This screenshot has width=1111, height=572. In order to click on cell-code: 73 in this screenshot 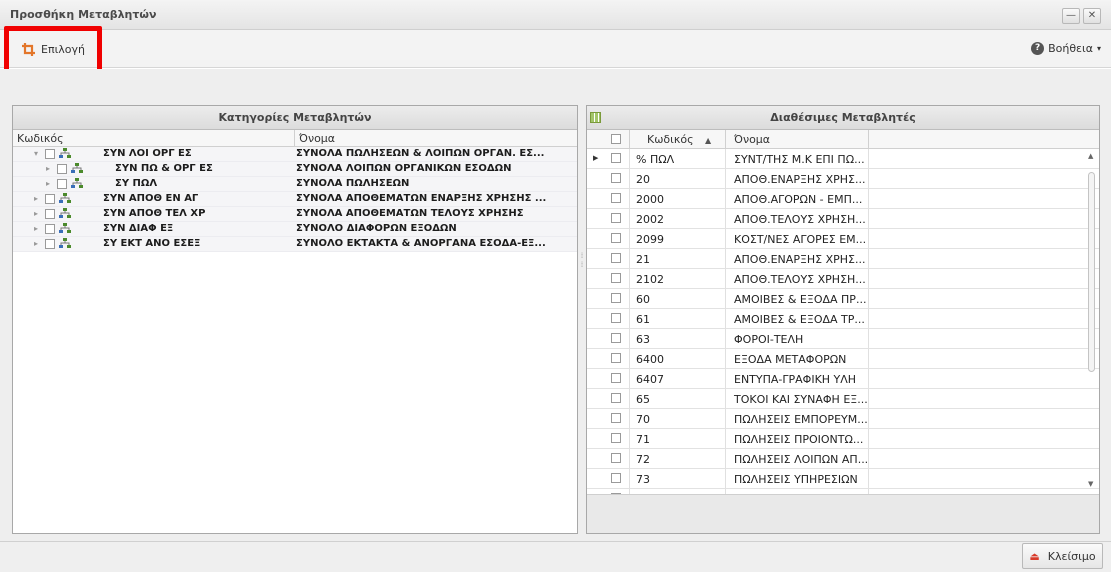, I will do `click(677, 478)`.